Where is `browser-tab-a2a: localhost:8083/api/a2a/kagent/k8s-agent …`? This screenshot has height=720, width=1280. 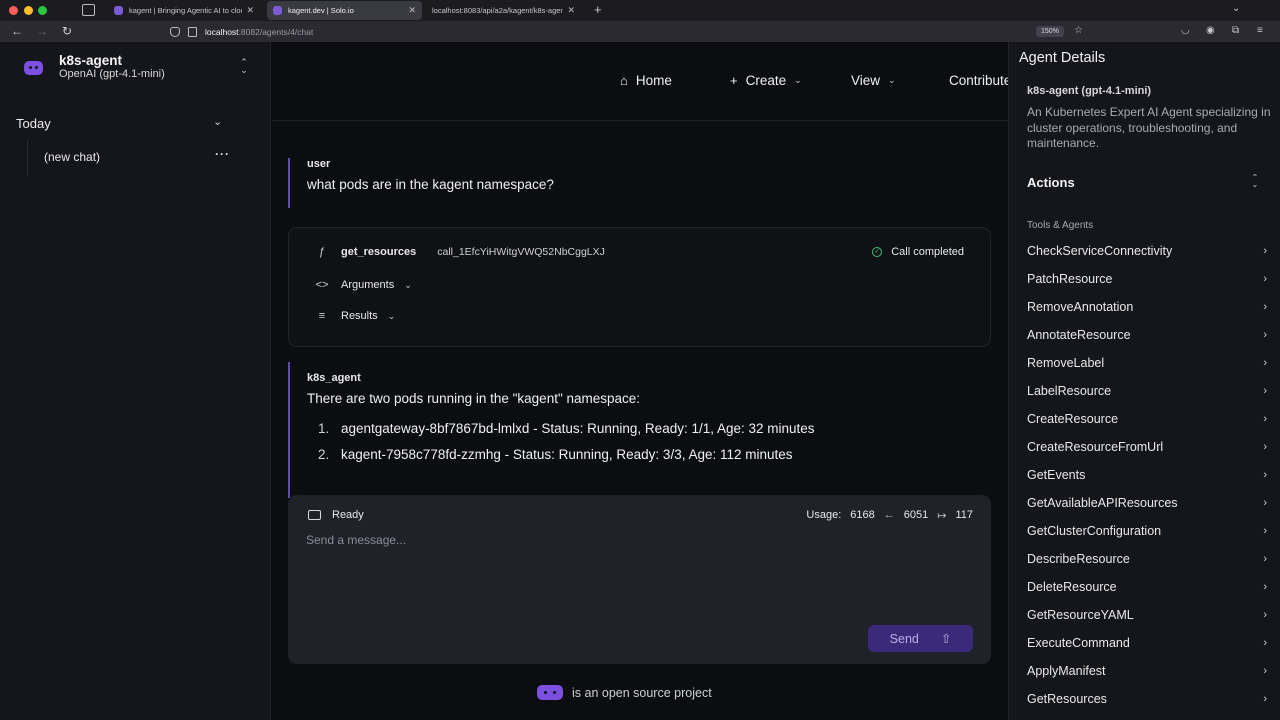 browser-tab-a2a: localhost:8083/api/a2a/kagent/k8s-agent … is located at coordinates (503, 10).